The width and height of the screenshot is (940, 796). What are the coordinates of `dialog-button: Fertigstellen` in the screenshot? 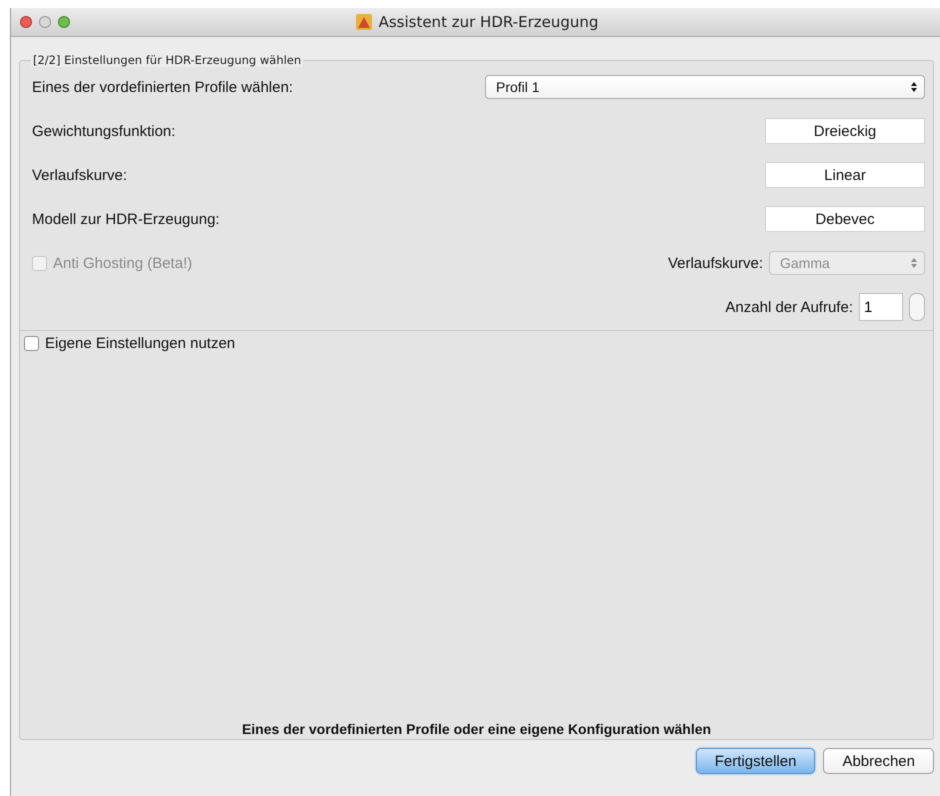 It's located at (756, 761).